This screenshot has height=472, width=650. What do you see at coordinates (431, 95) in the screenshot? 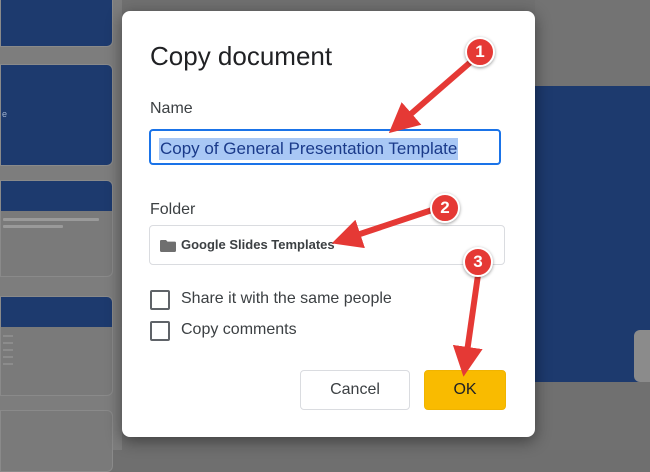
I see `arrow-to-name-field` at bounding box center [431, 95].